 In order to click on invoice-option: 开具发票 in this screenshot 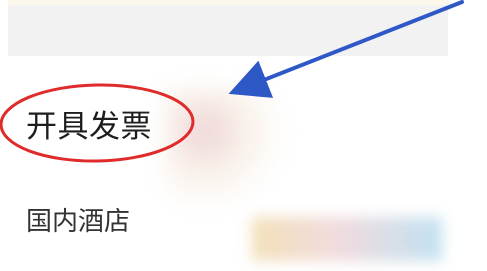, I will do `click(89, 123)`.